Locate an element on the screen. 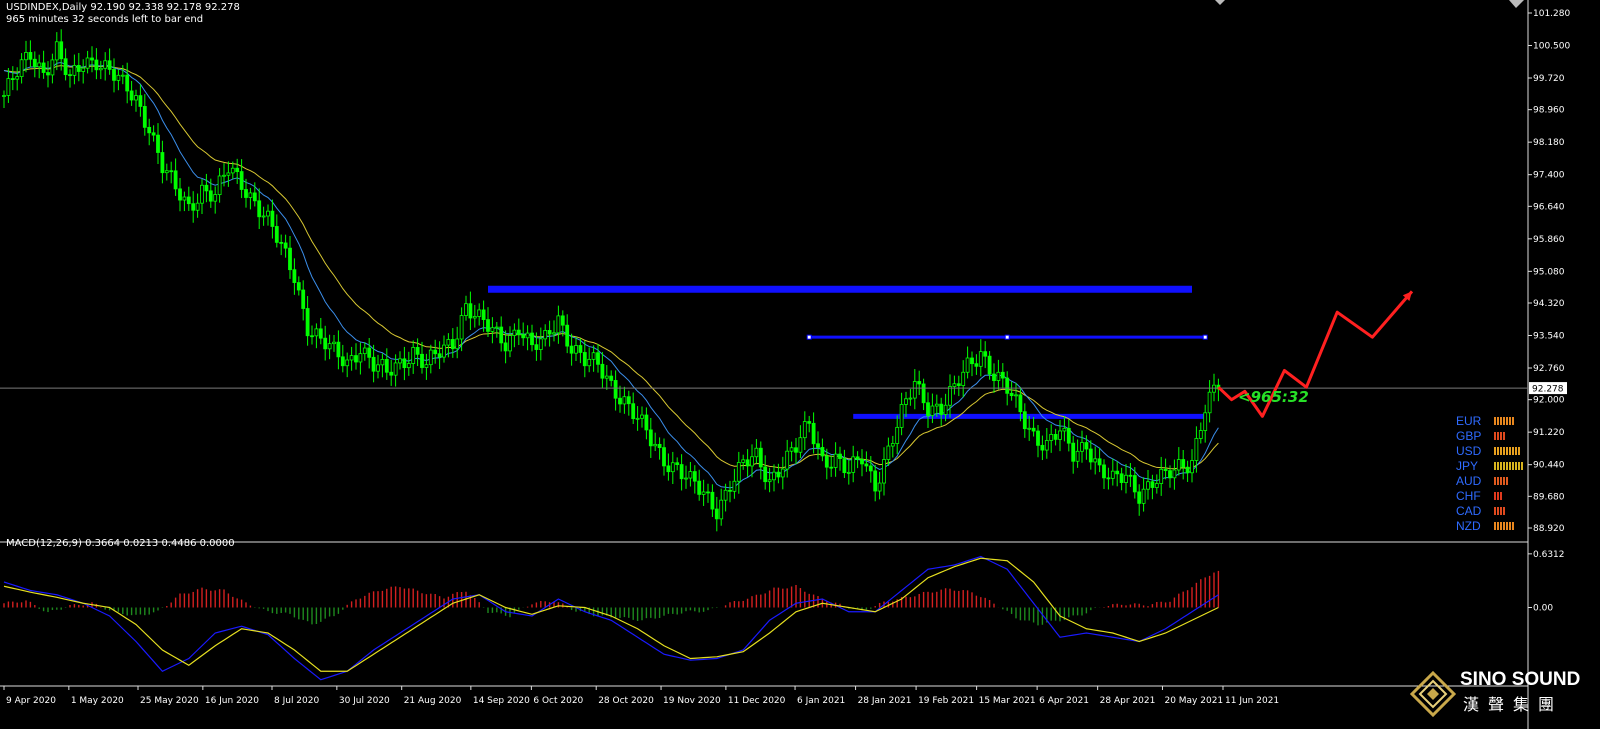 This screenshot has width=1600, height=729. currency-strength-bars is located at coordinates (1499, 510).